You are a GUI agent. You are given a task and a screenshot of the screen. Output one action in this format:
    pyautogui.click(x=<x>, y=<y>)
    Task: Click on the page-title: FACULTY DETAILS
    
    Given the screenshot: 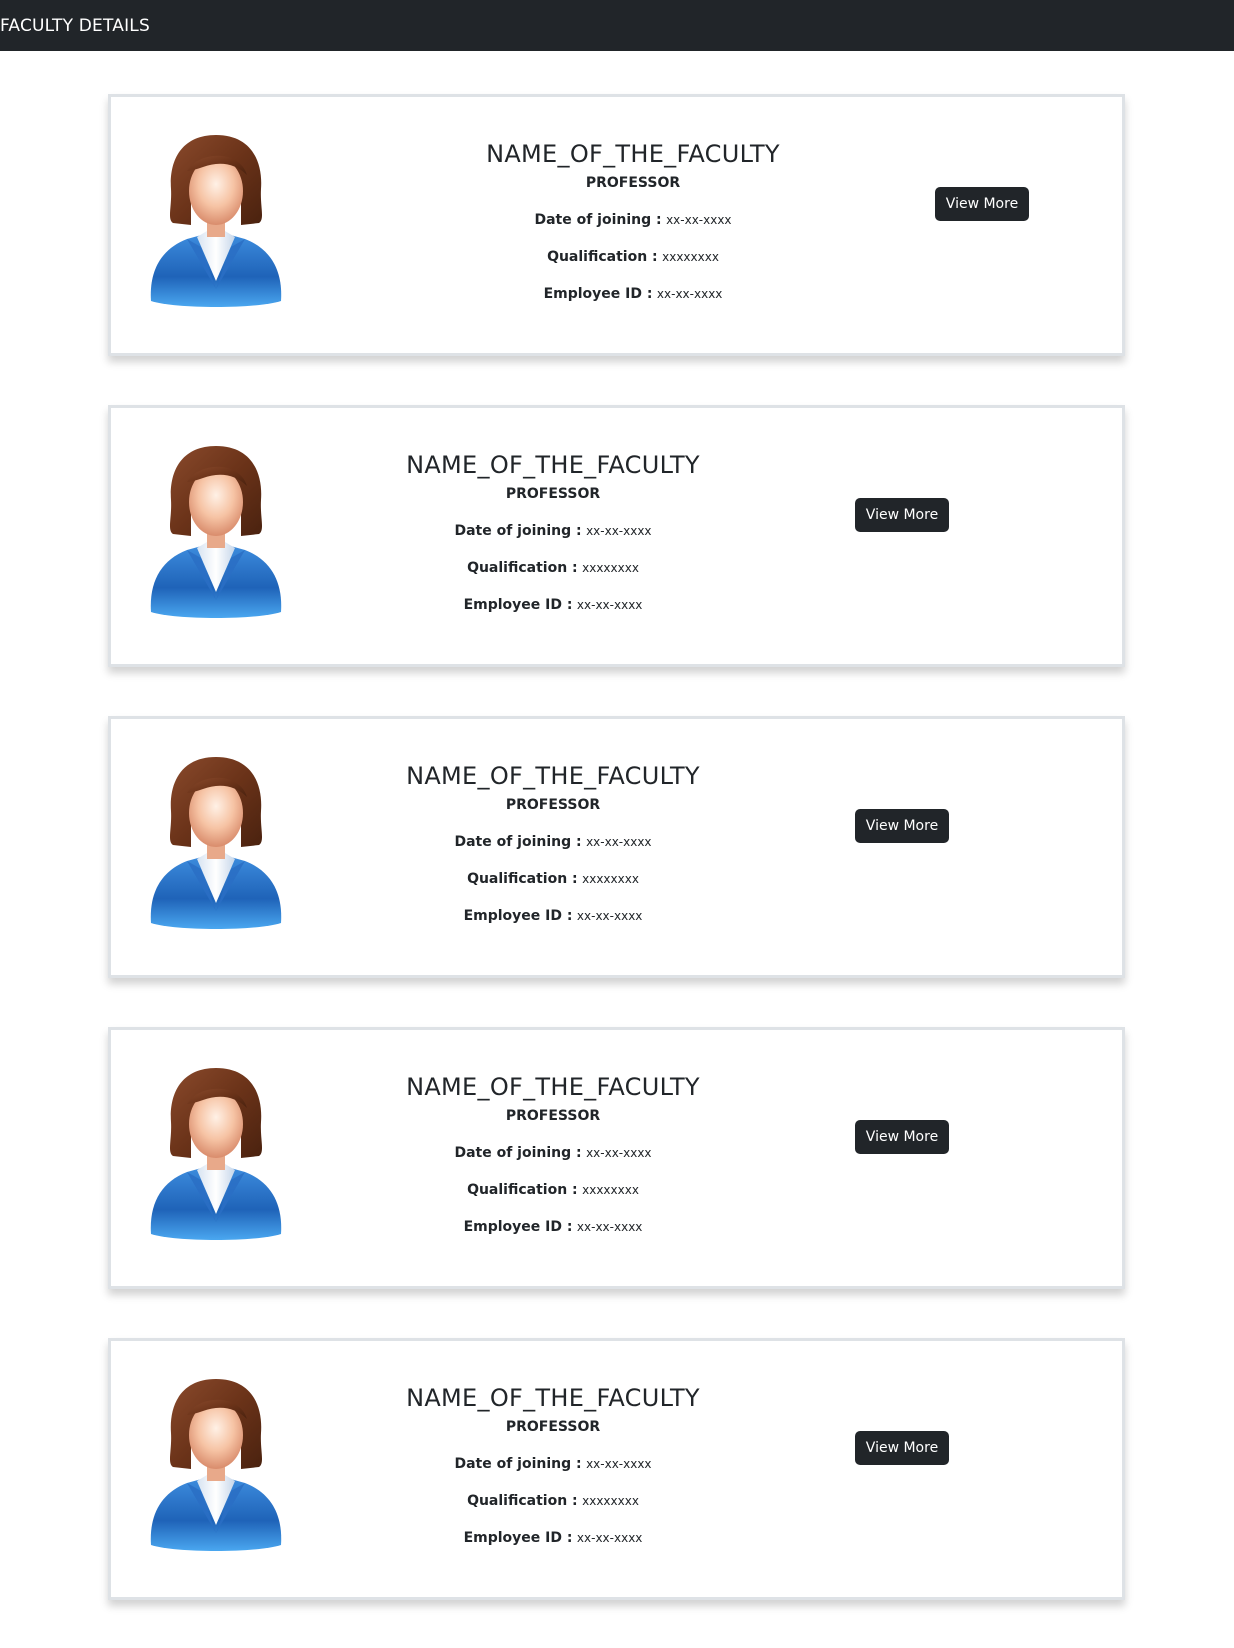 What is the action you would take?
    pyautogui.click(x=75, y=26)
    